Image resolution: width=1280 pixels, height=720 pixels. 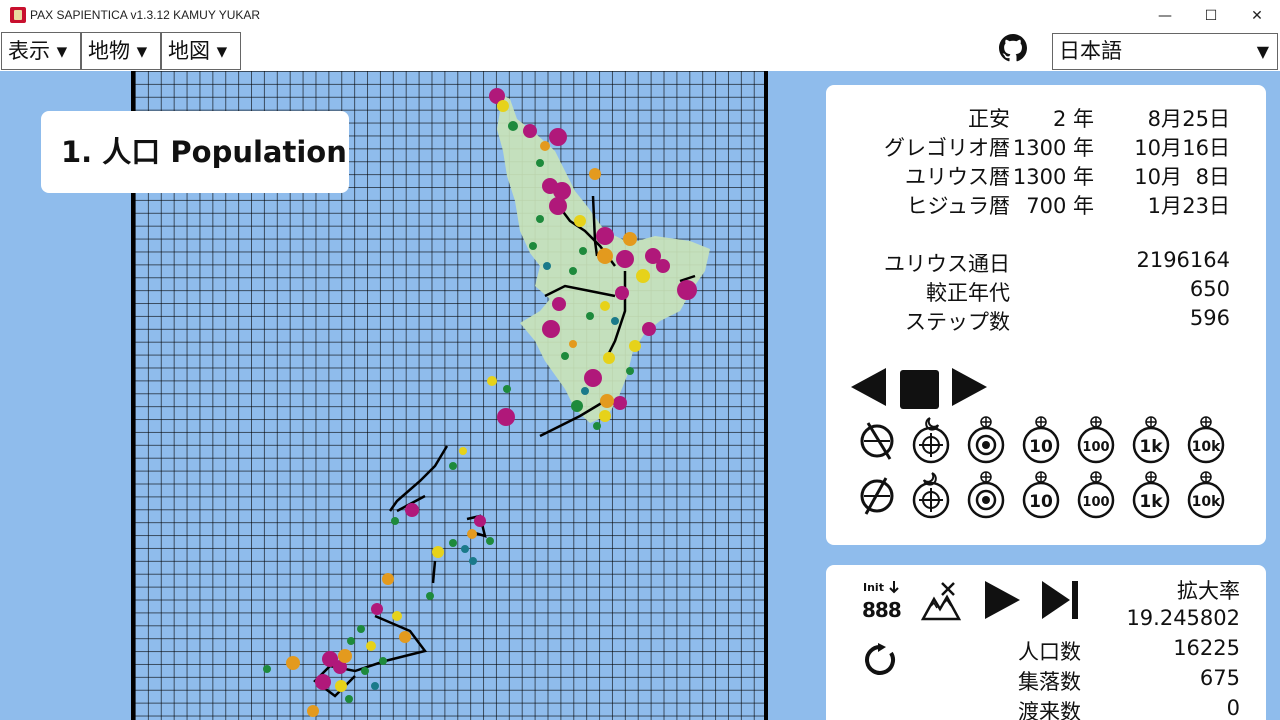 I want to click on stat-label: 人口数, so click(x=1049, y=652).